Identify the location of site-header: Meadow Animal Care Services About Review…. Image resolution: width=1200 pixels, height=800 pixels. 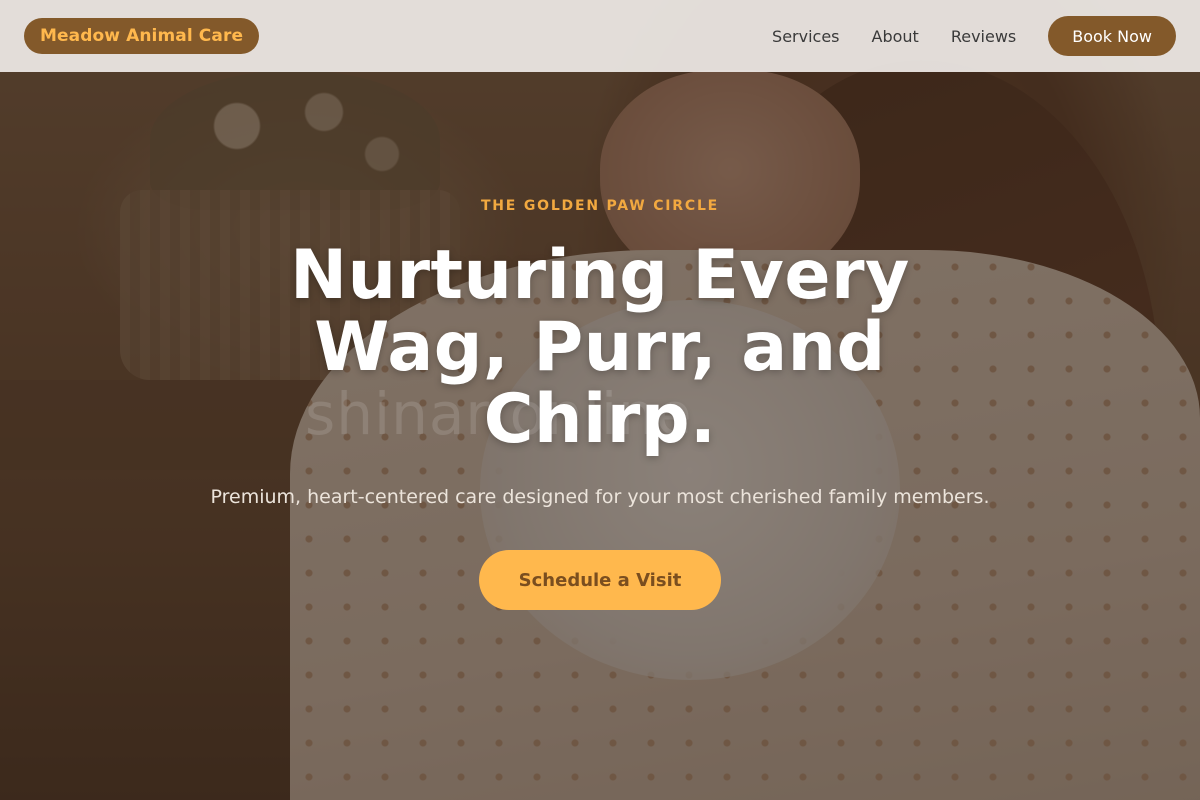
(600, 36).